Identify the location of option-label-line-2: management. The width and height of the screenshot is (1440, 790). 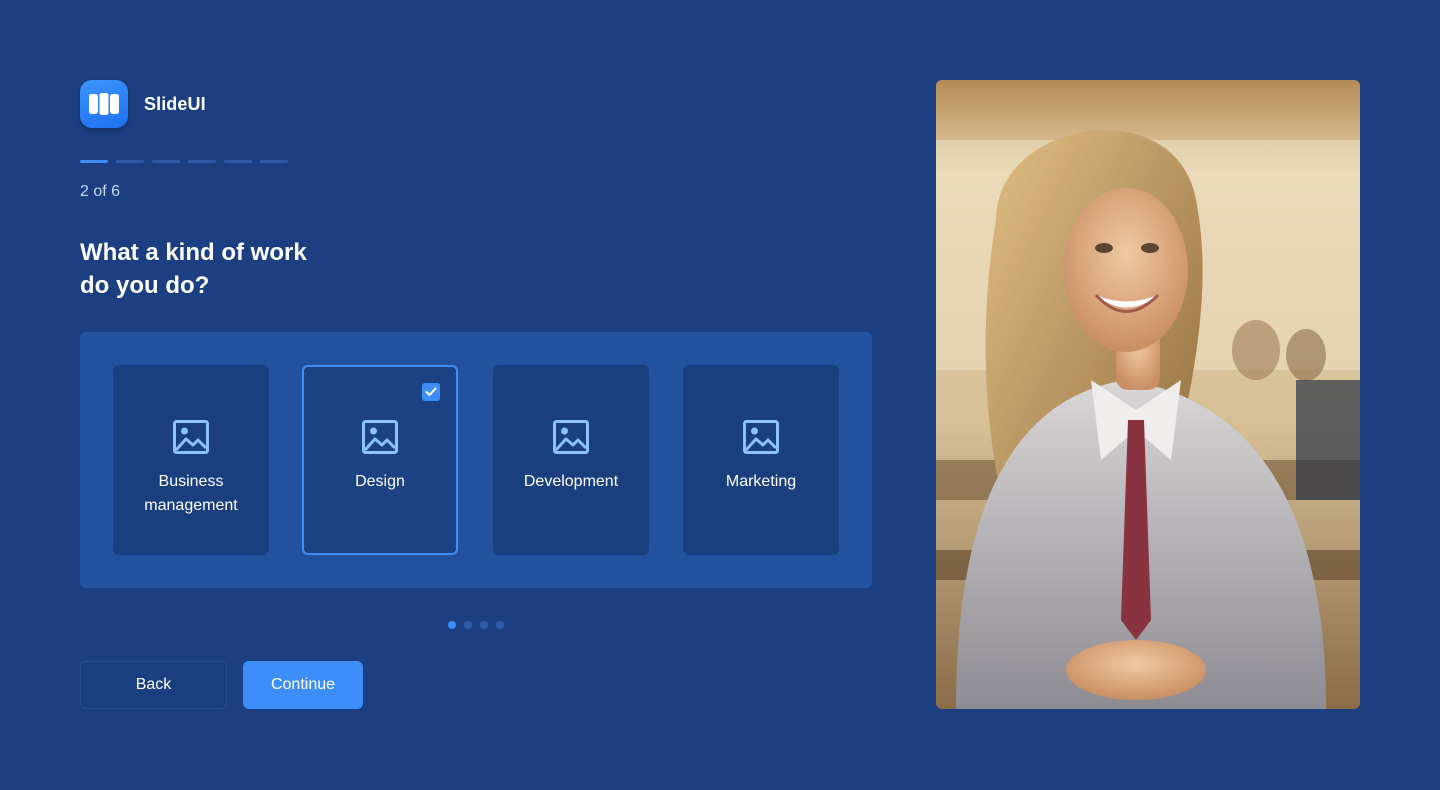
(191, 505).